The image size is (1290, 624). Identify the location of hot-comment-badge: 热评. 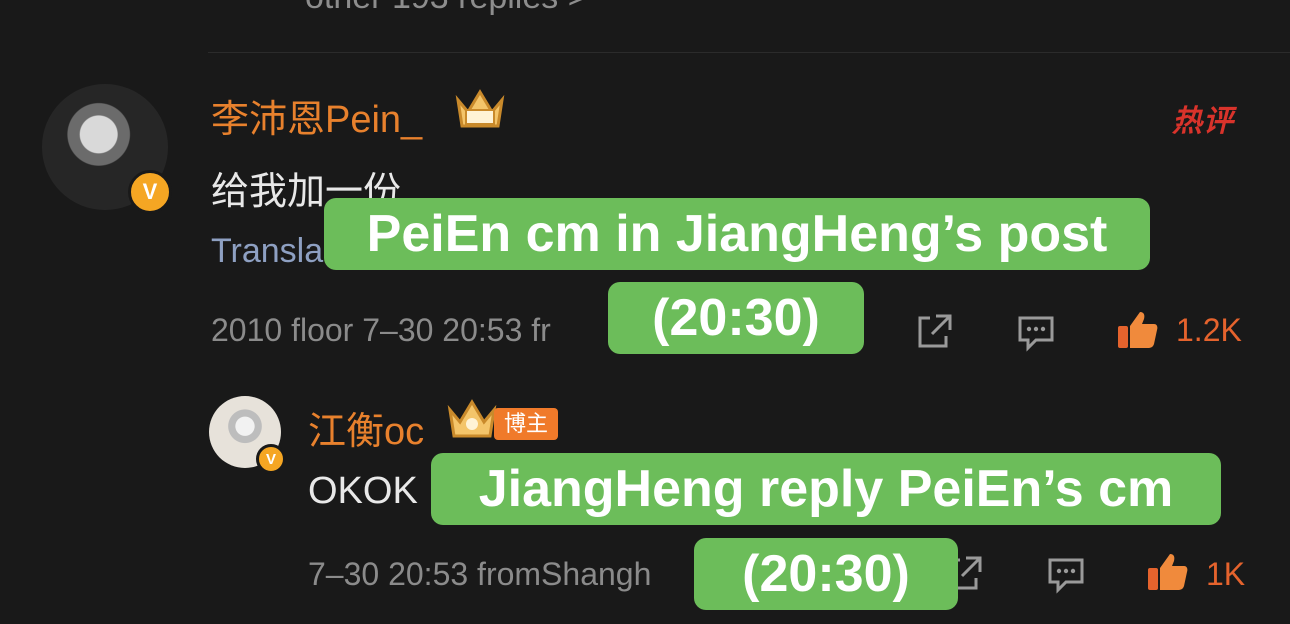
(1203, 121).